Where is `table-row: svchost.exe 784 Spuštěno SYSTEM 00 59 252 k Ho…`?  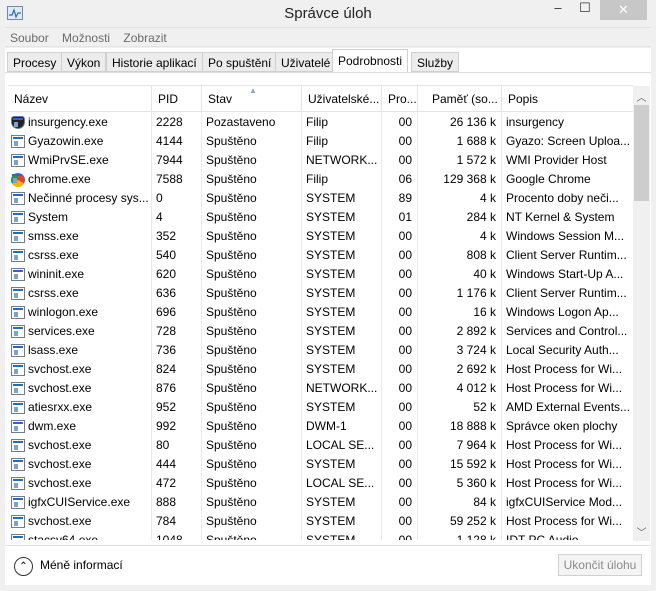
table-row: svchost.exe 784 Spuštěno SYSTEM 00 59 252 k Ho… is located at coordinates (320, 521).